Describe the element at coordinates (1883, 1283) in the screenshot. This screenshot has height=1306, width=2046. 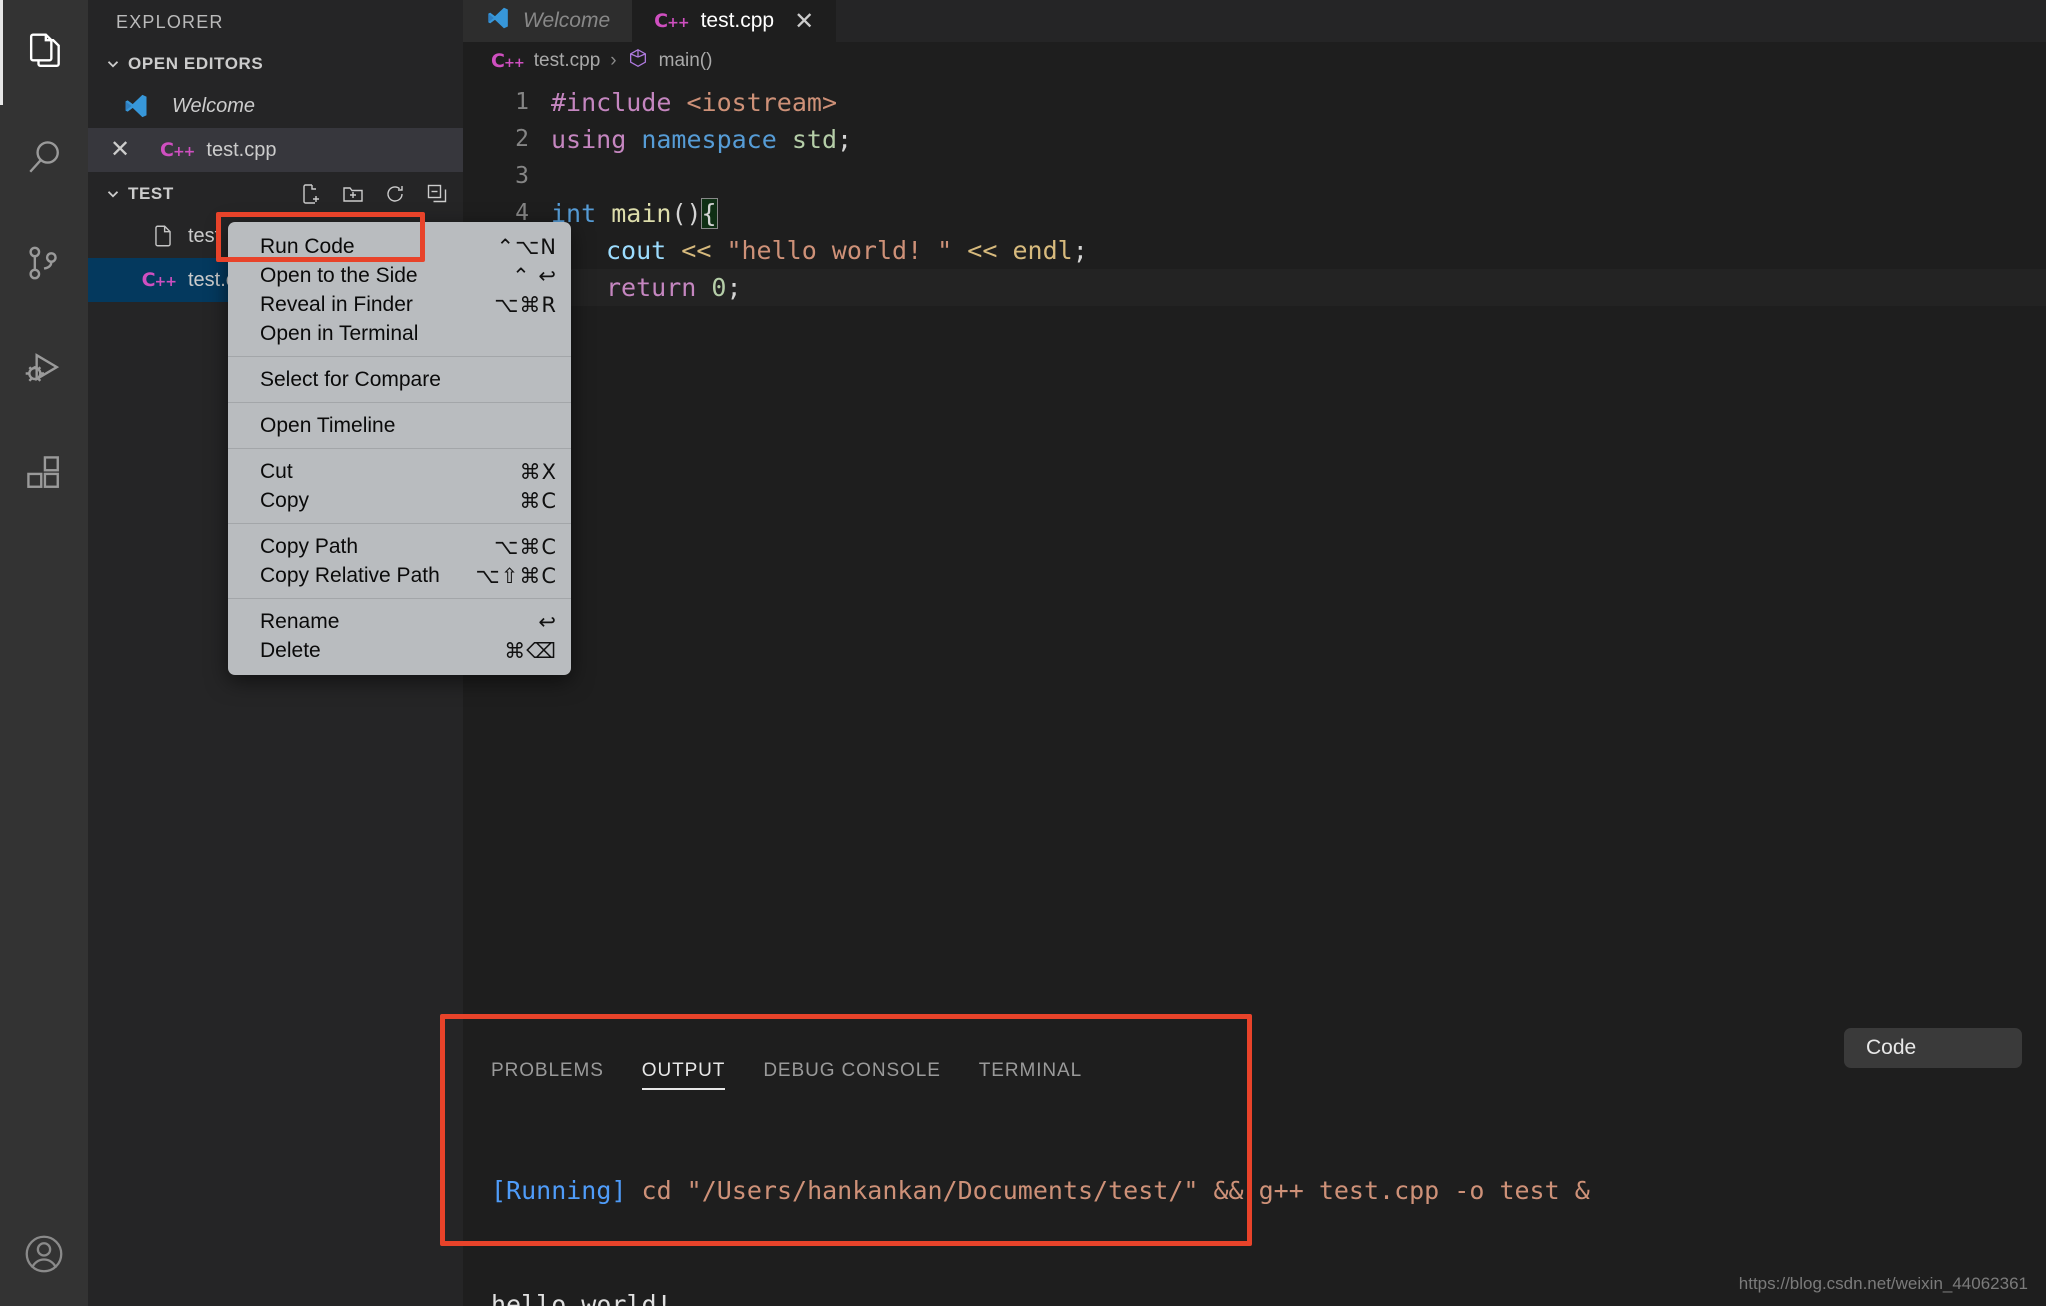
I see `watermark: https://blog.csdn.net/weixin_44062361` at that location.